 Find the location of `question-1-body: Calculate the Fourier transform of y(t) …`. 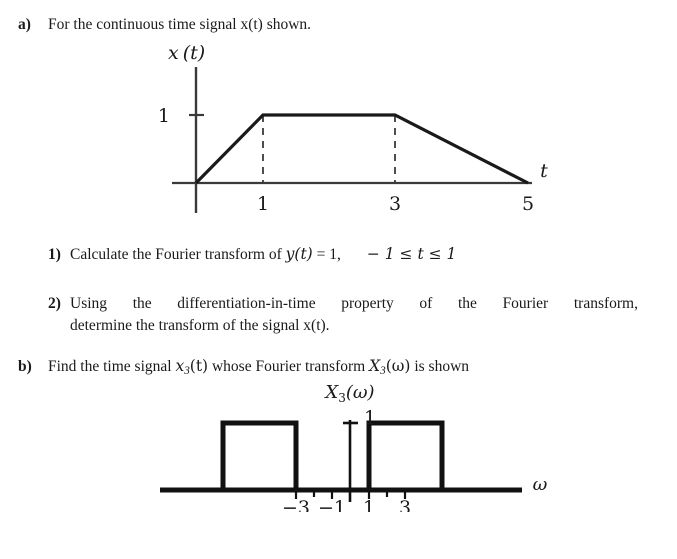

question-1-body: Calculate the Fourier transform of y(t) … is located at coordinates (263, 254).